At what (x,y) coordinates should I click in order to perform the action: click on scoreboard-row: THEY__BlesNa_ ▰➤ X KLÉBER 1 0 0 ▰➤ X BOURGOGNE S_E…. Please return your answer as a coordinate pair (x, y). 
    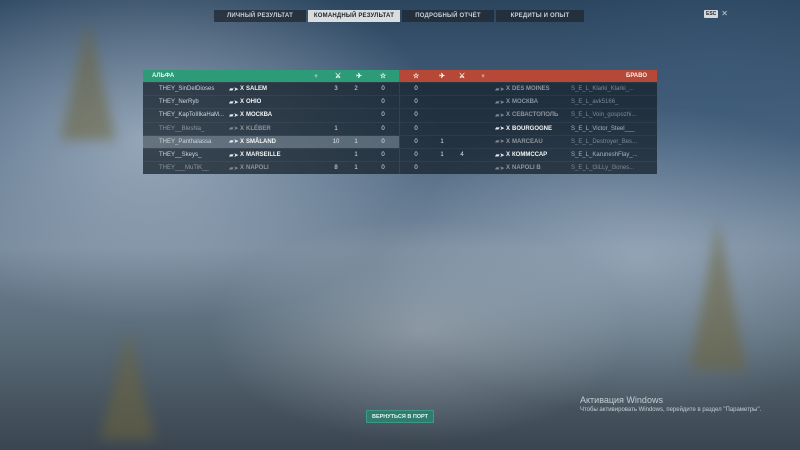
    Looking at the image, I should click on (400, 128).